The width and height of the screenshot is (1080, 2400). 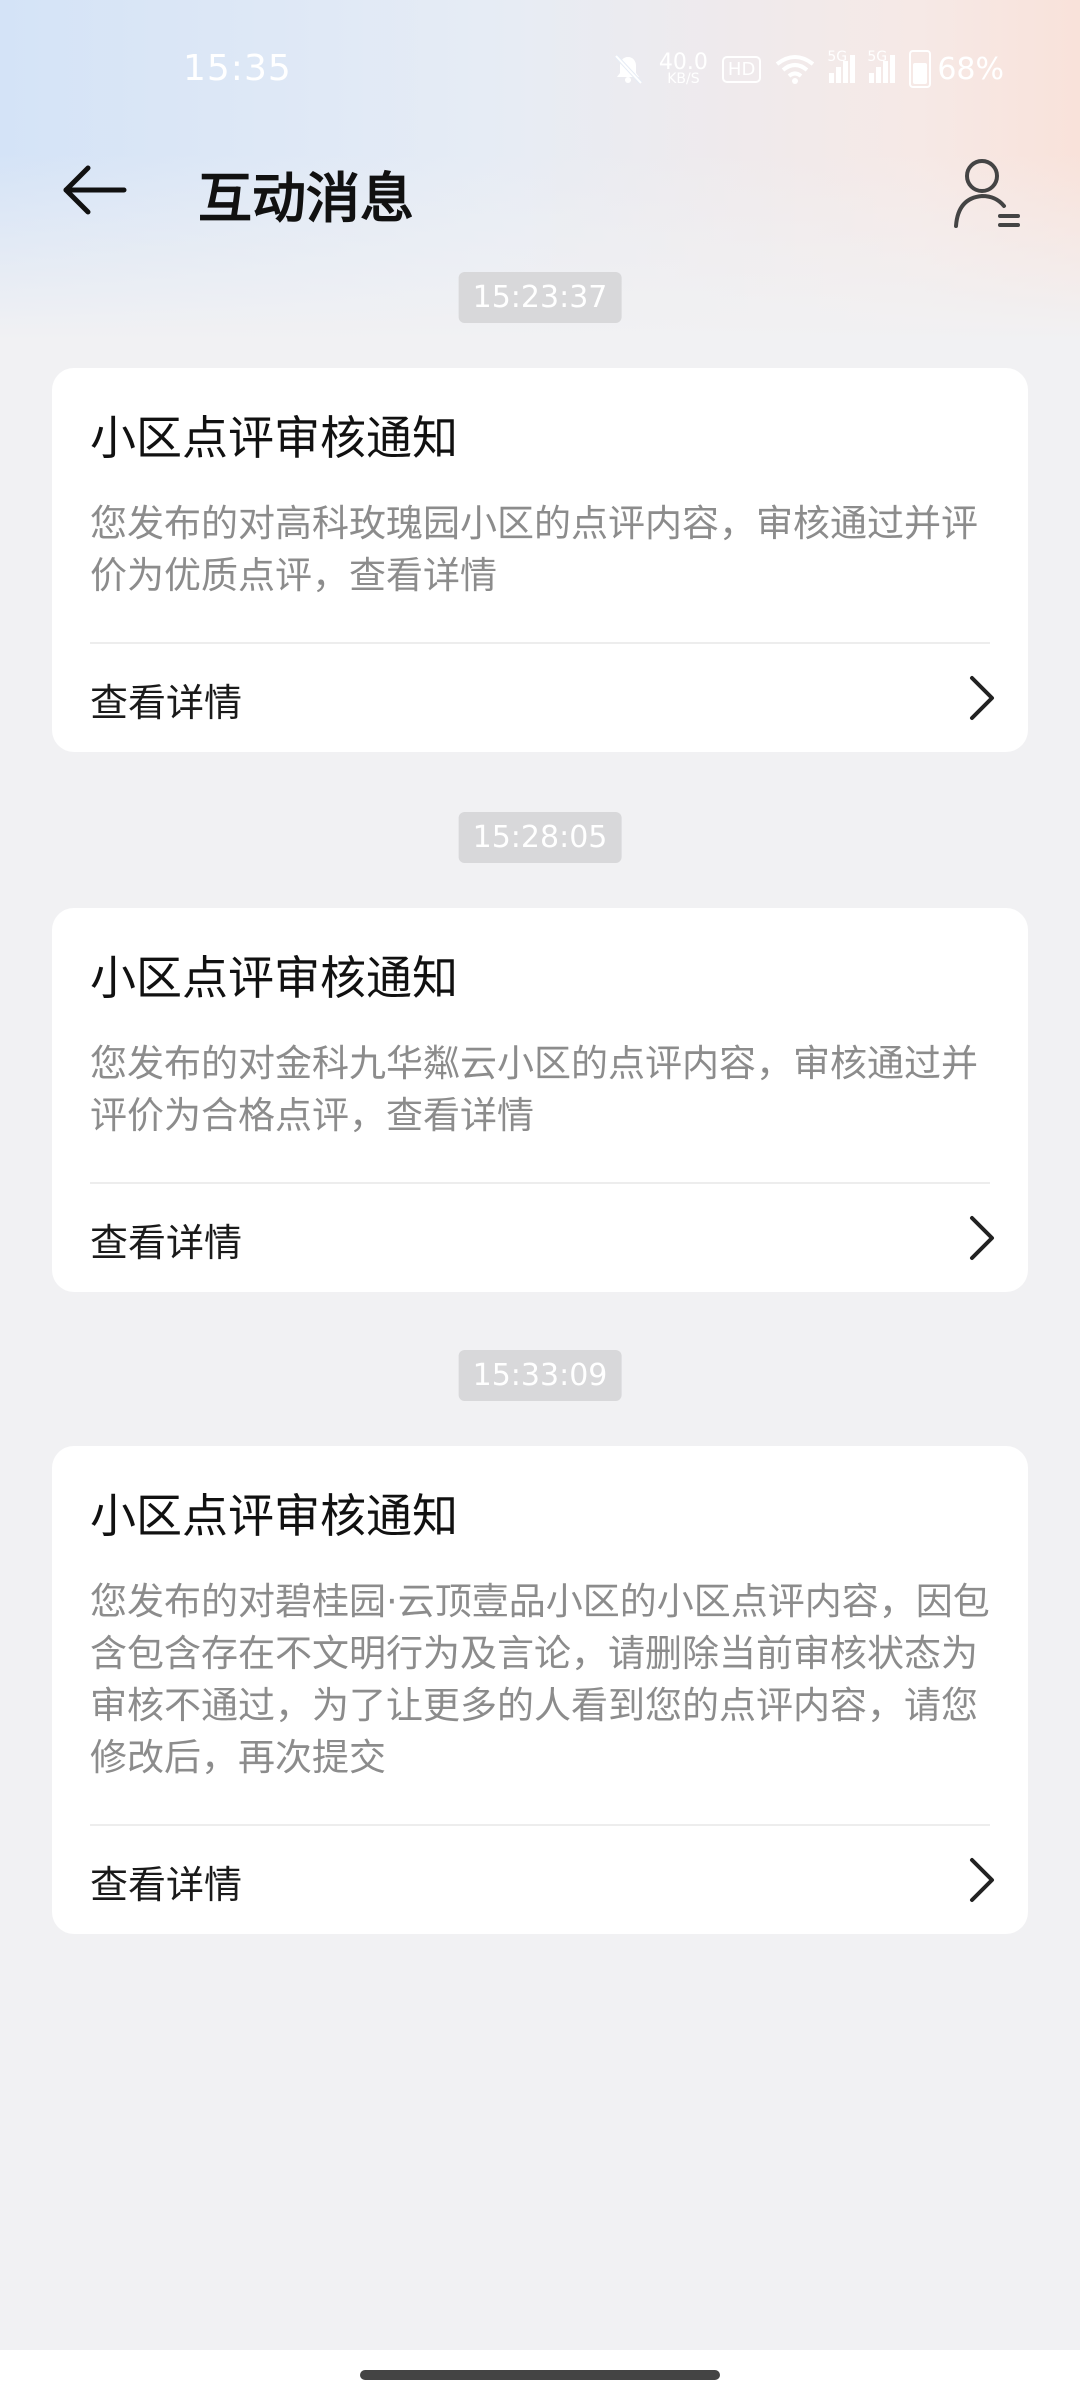 What do you see at coordinates (540, 70) in the screenshot?
I see `status-bar: 15:35 40.0 KB/S HD 5G 5G 68%` at bounding box center [540, 70].